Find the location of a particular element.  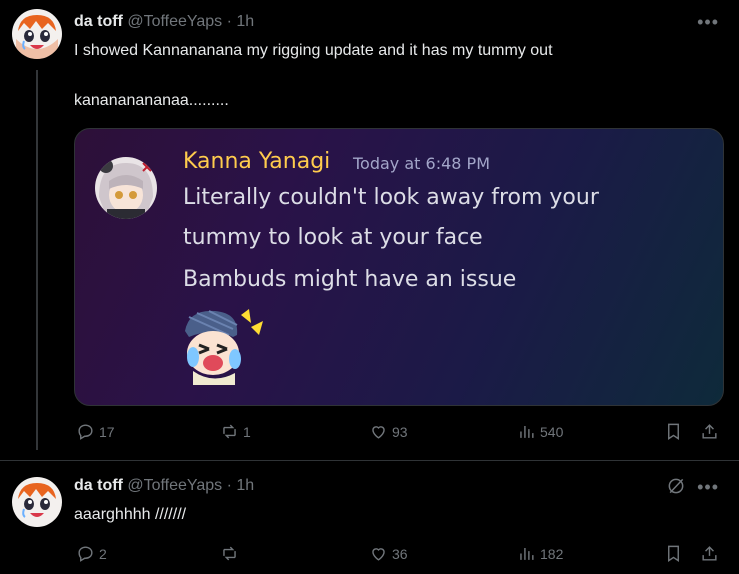

emoji-sticker is located at coordinates (223, 345).